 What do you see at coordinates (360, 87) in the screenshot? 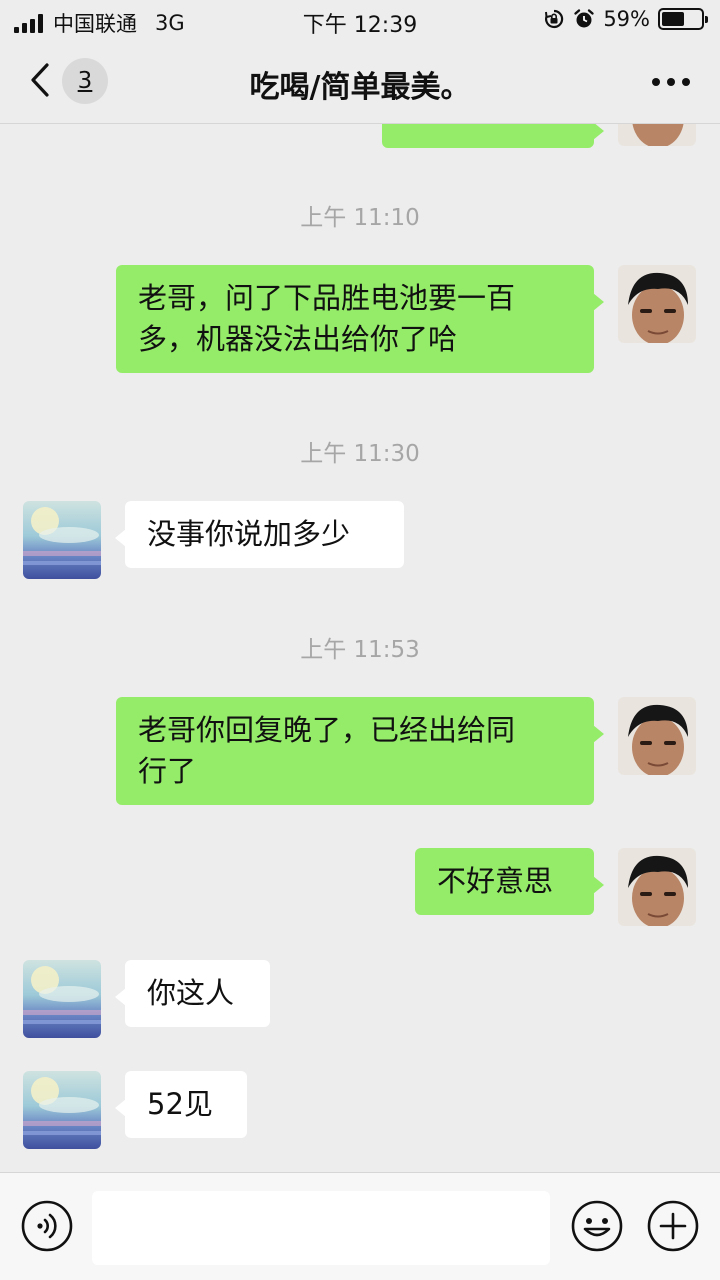
I see `chat-title: 吃喝/简单最美。` at bounding box center [360, 87].